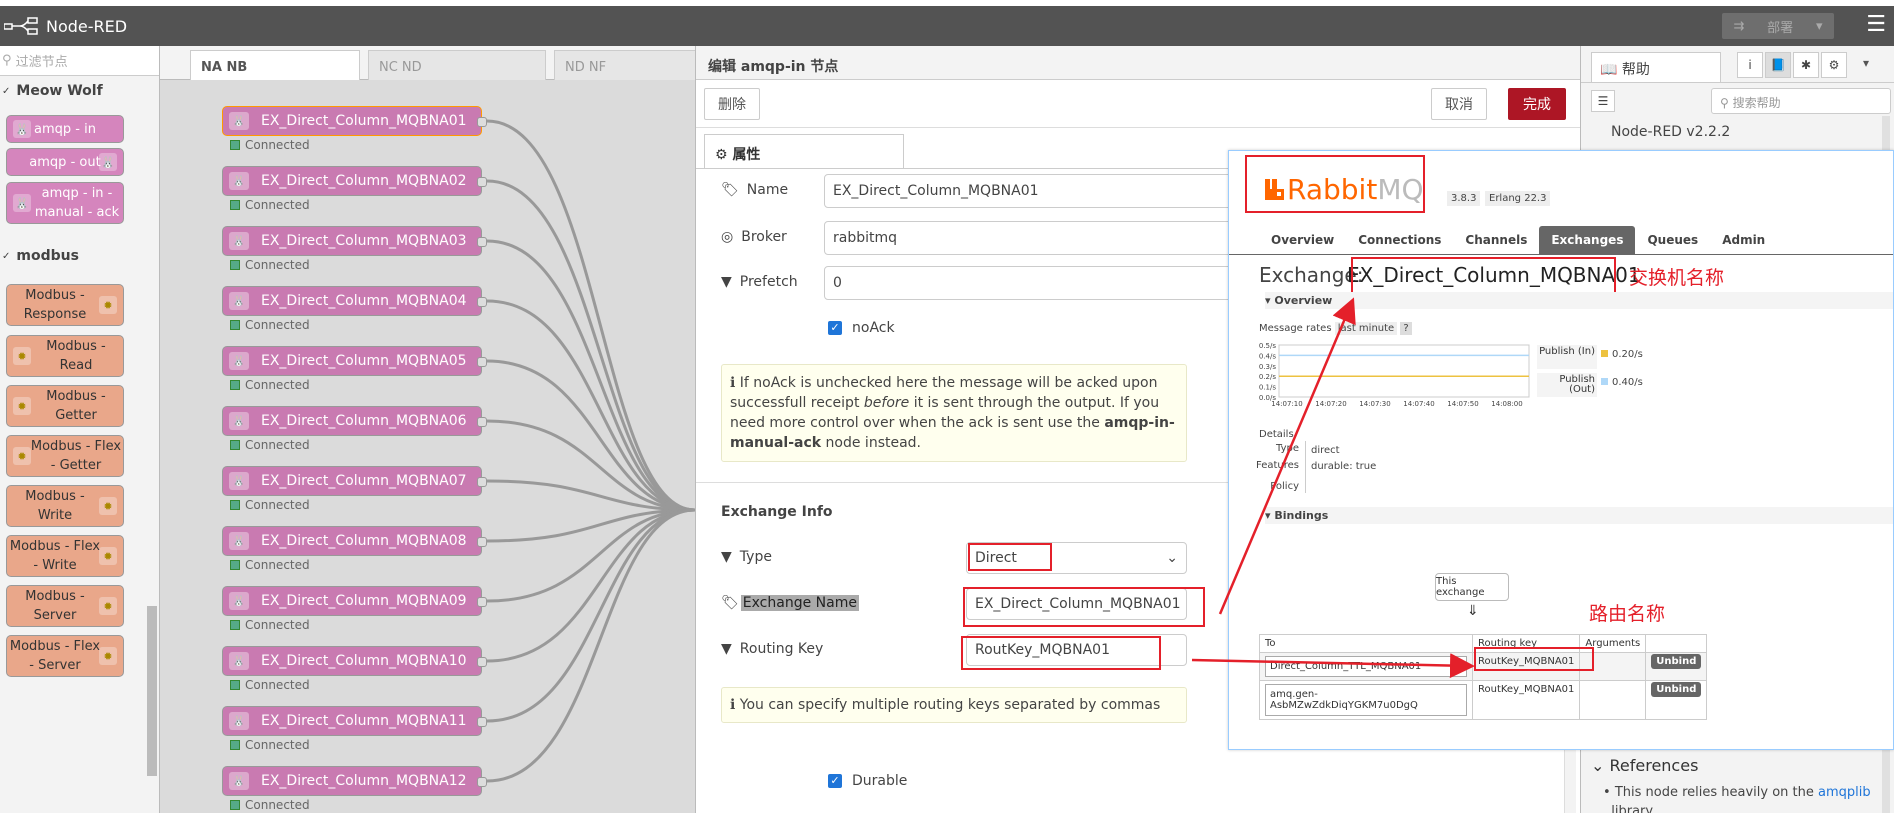 The height and width of the screenshot is (813, 1894). I want to click on flow-node-amqp-in: 🐰 EX_Direct_Column_MQBNA02, so click(354, 181).